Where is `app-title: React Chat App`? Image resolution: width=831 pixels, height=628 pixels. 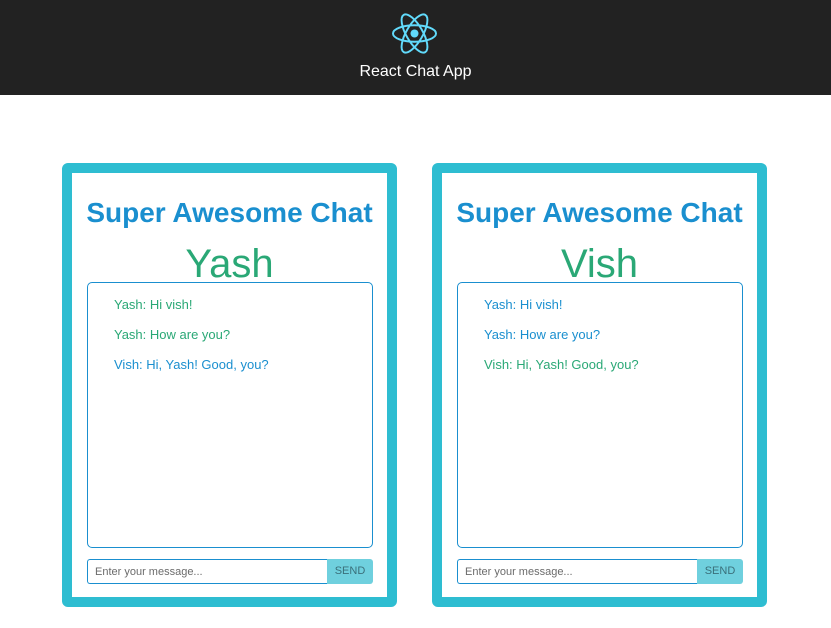 app-title: React Chat App is located at coordinates (415, 71).